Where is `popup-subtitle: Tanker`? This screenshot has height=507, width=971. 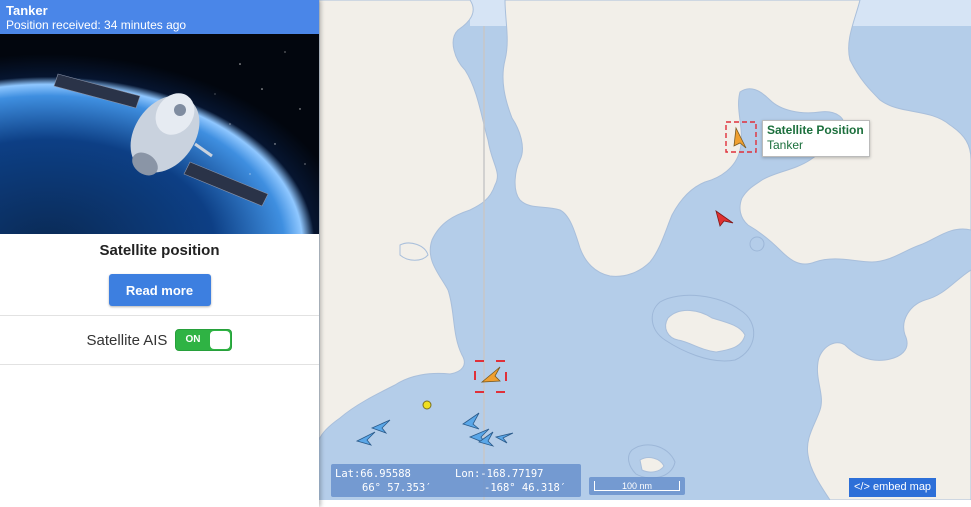
popup-subtitle: Tanker is located at coordinates (785, 145).